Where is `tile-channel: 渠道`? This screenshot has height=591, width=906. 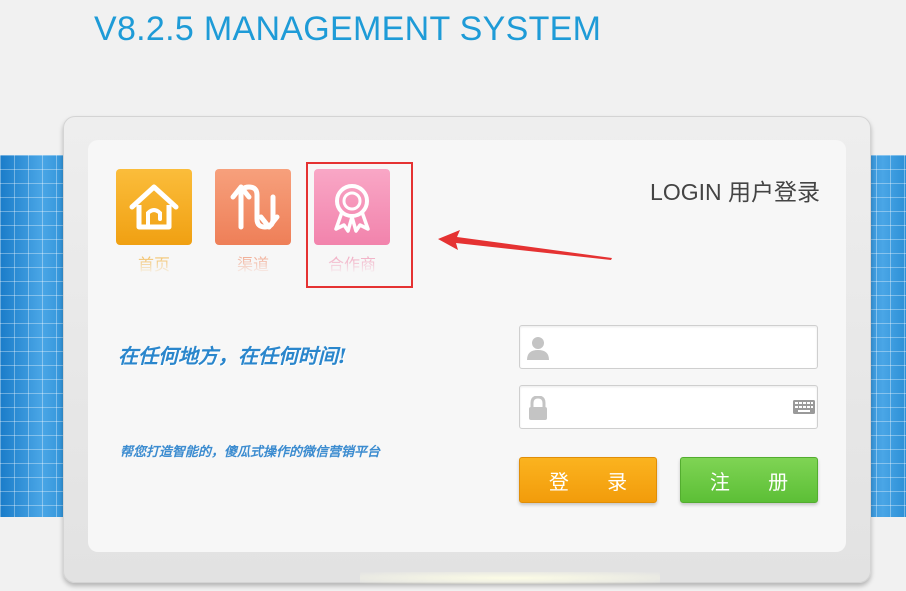
tile-channel: 渠道 is located at coordinates (253, 223).